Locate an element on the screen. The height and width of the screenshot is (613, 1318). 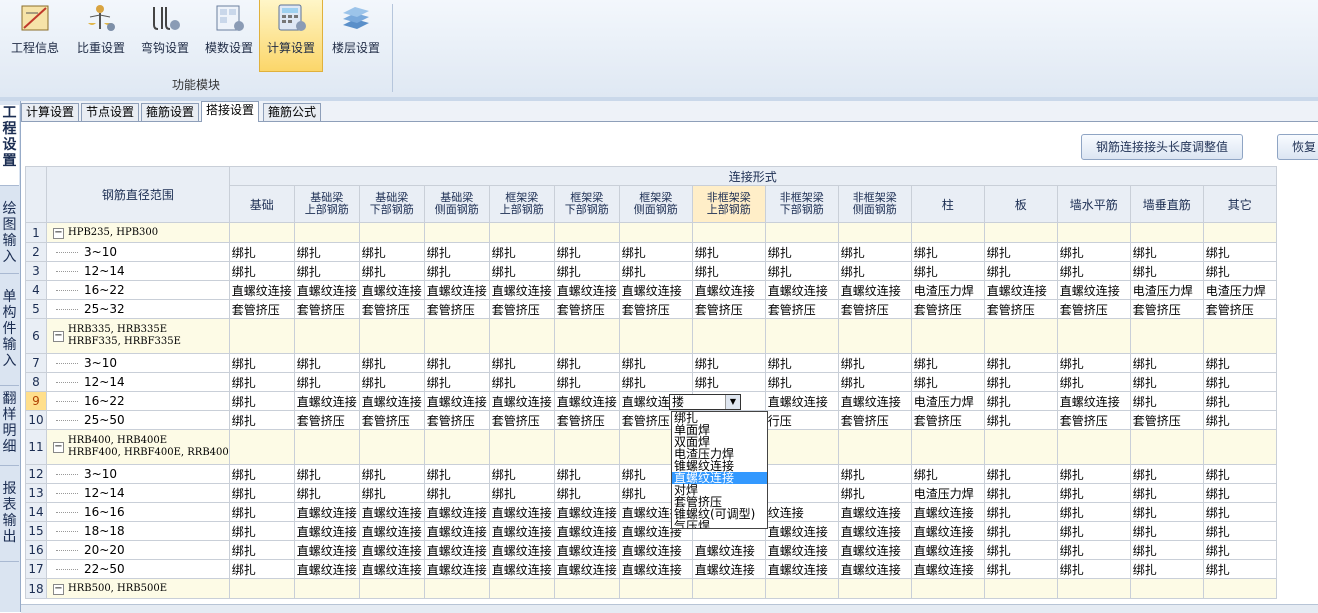
table-row: 2 3~10 绑扎 绑扎 绑扎 绑扎 绑扎 绑扎 绑扎 绑扎 绑扎 绑扎 绑扎 绑扎 绑扎 绑扎 绑扎 is located at coordinates (651, 252).